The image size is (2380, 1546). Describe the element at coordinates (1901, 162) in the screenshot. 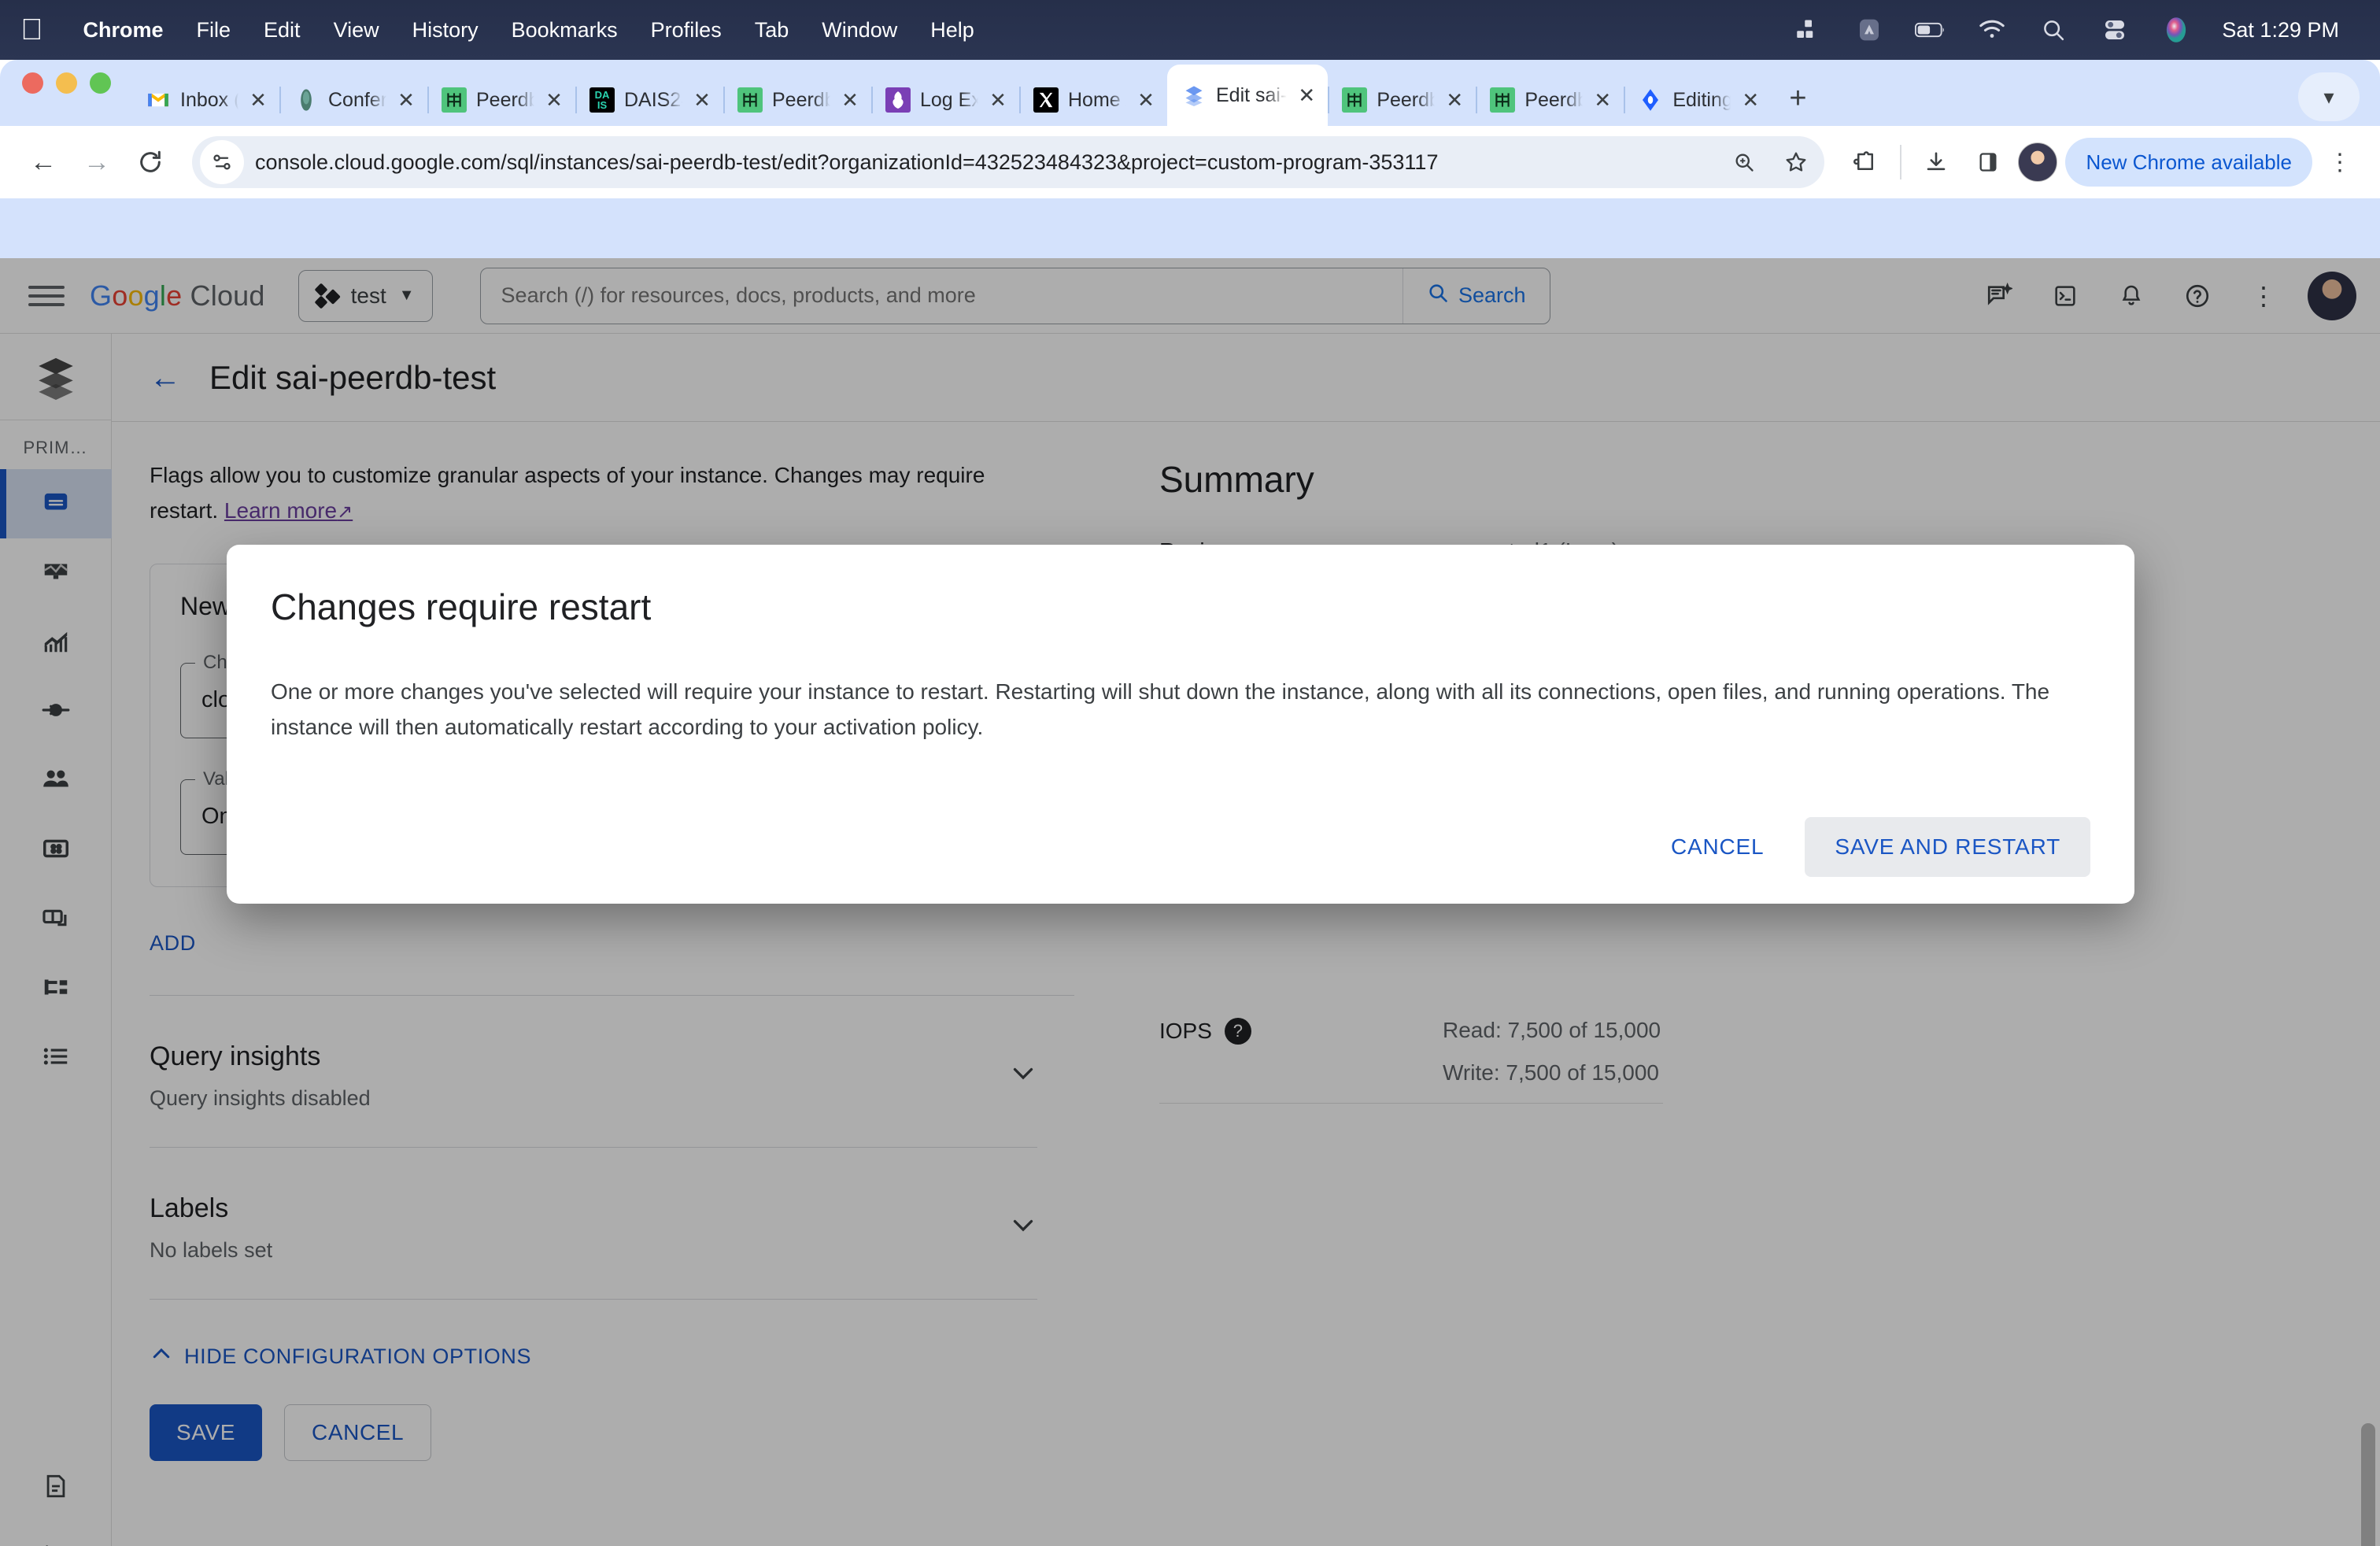

I see `toolbar-divider` at that location.